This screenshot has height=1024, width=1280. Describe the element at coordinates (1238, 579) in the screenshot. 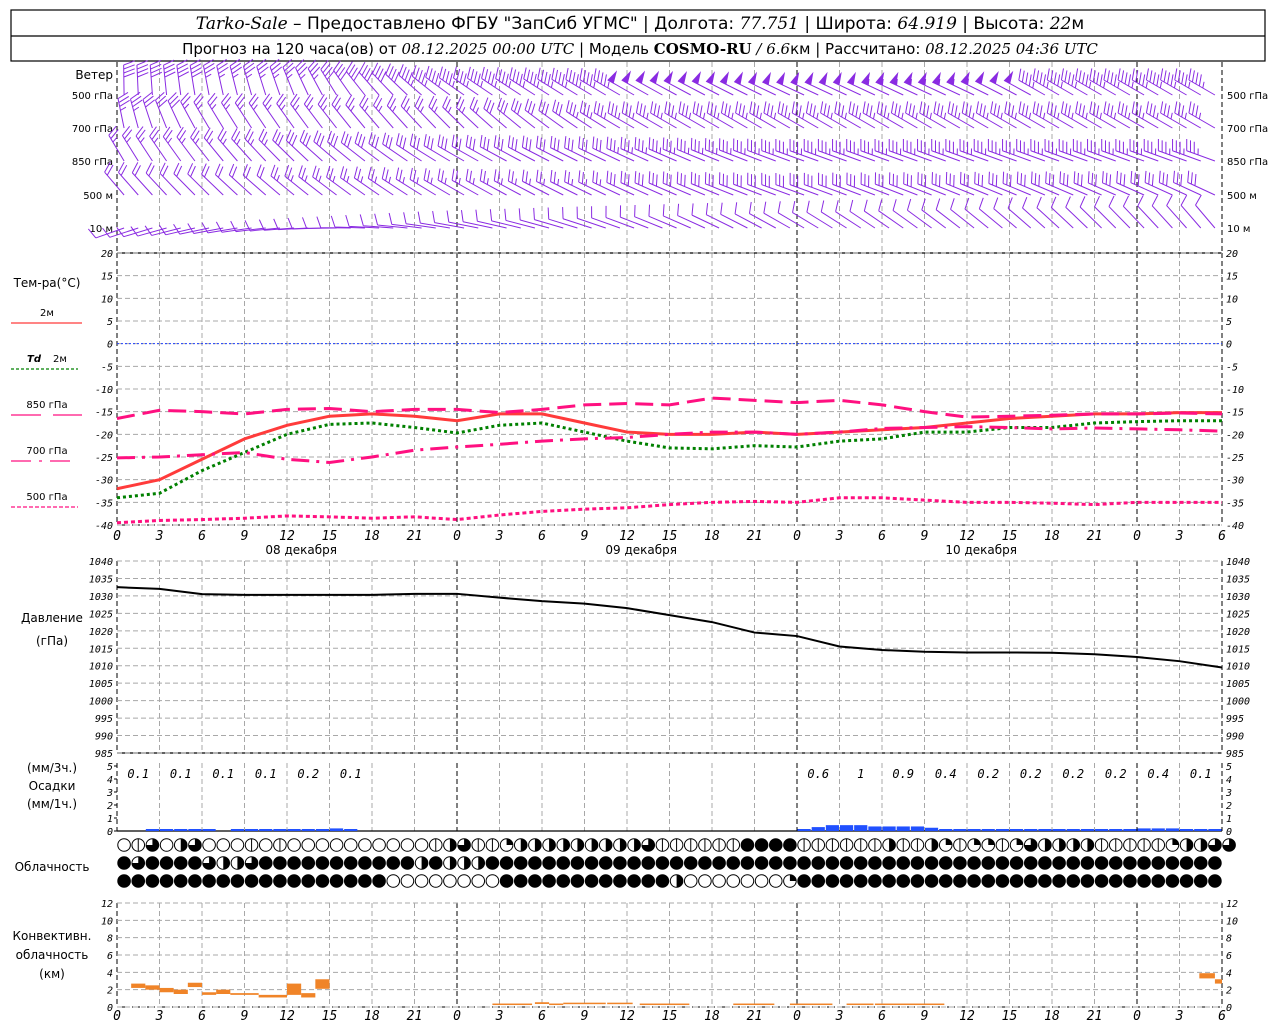

I see `y-tick-label-right: 1035` at that location.